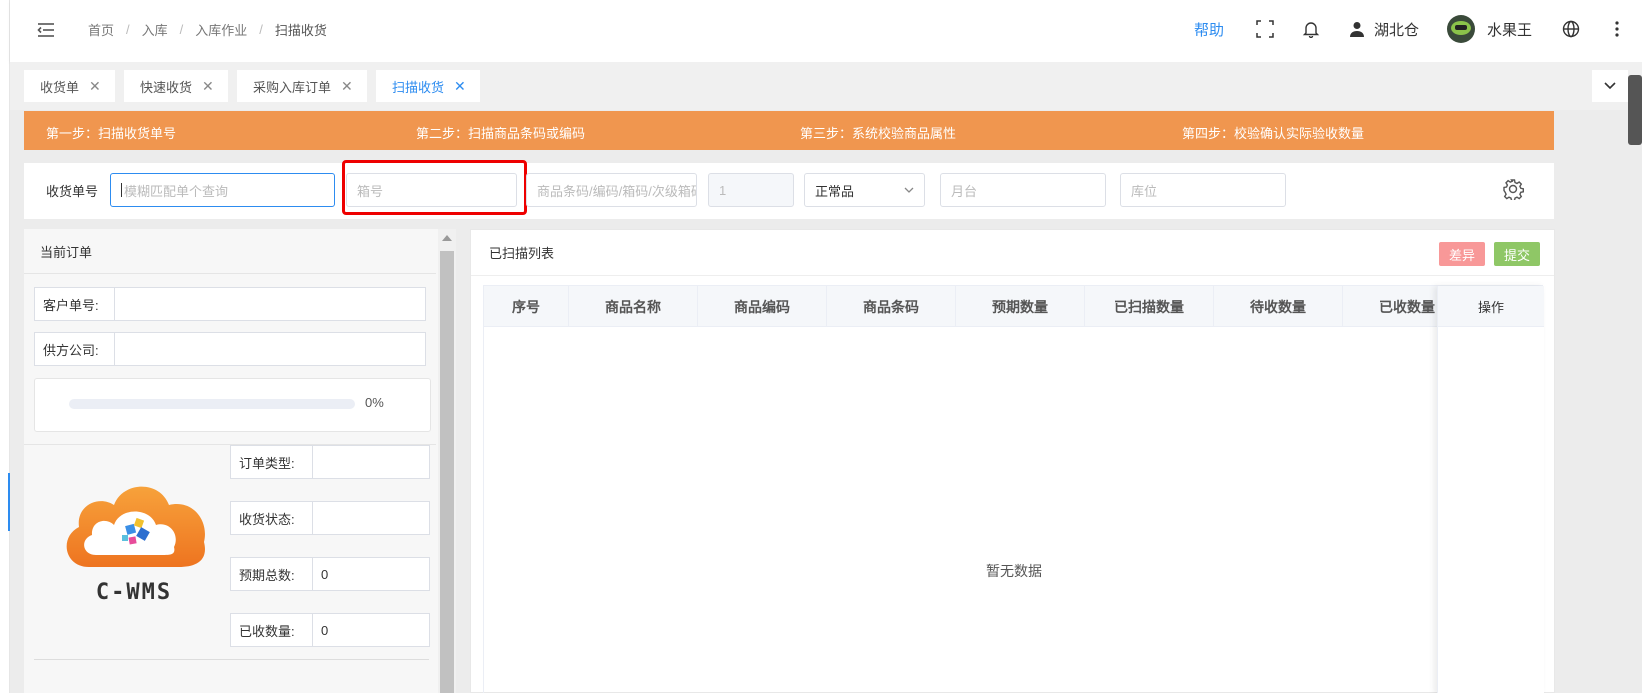 The width and height of the screenshot is (1642, 693). Describe the element at coordinates (1490, 489) in the screenshot. I see `action-column: 操作` at that location.